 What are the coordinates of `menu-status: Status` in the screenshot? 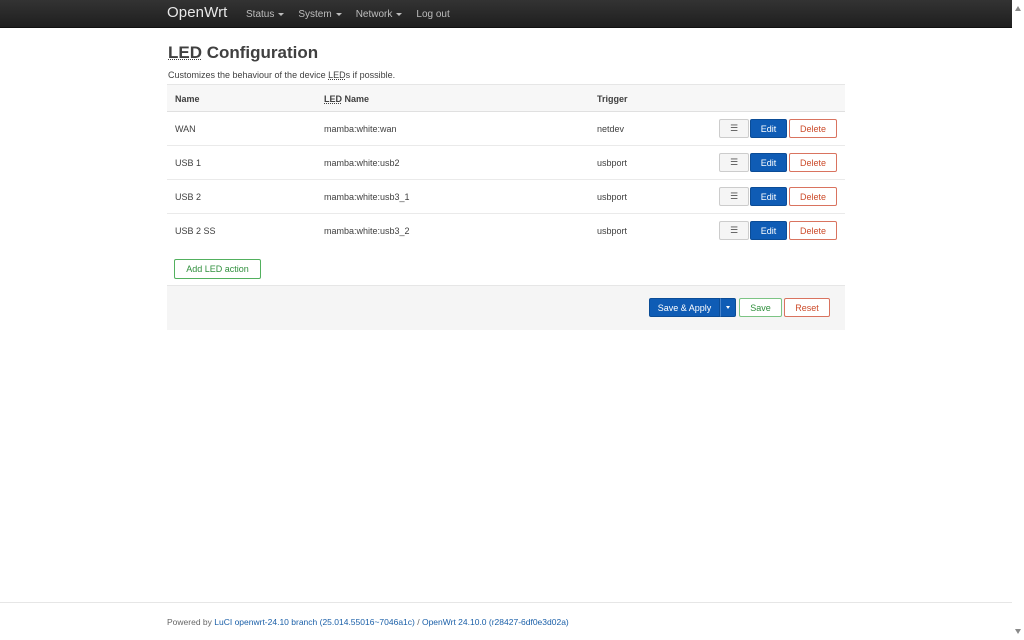 It's located at (265, 14).